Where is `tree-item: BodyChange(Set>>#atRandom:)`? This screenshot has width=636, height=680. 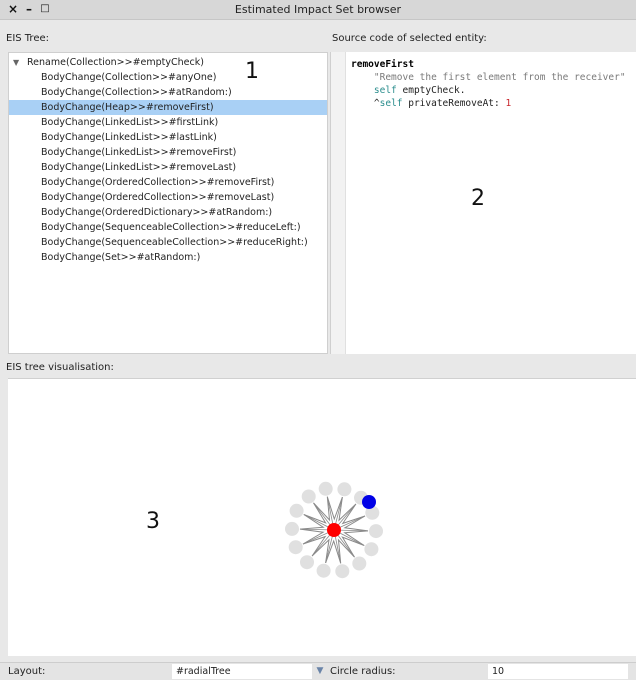
tree-item: BodyChange(Set>>#atRandom:) is located at coordinates (168, 257).